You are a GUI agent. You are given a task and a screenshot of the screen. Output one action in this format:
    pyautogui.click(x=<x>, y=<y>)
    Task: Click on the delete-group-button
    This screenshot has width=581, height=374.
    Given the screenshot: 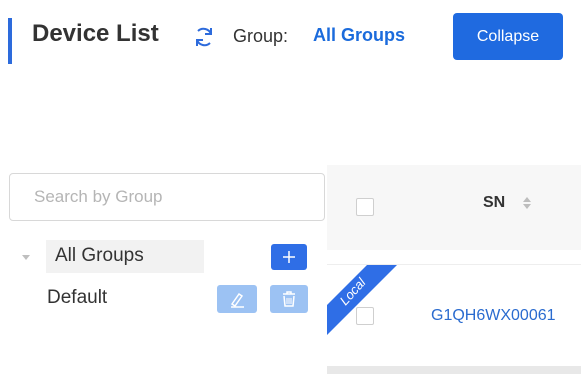 What is the action you would take?
    pyautogui.click(x=289, y=299)
    